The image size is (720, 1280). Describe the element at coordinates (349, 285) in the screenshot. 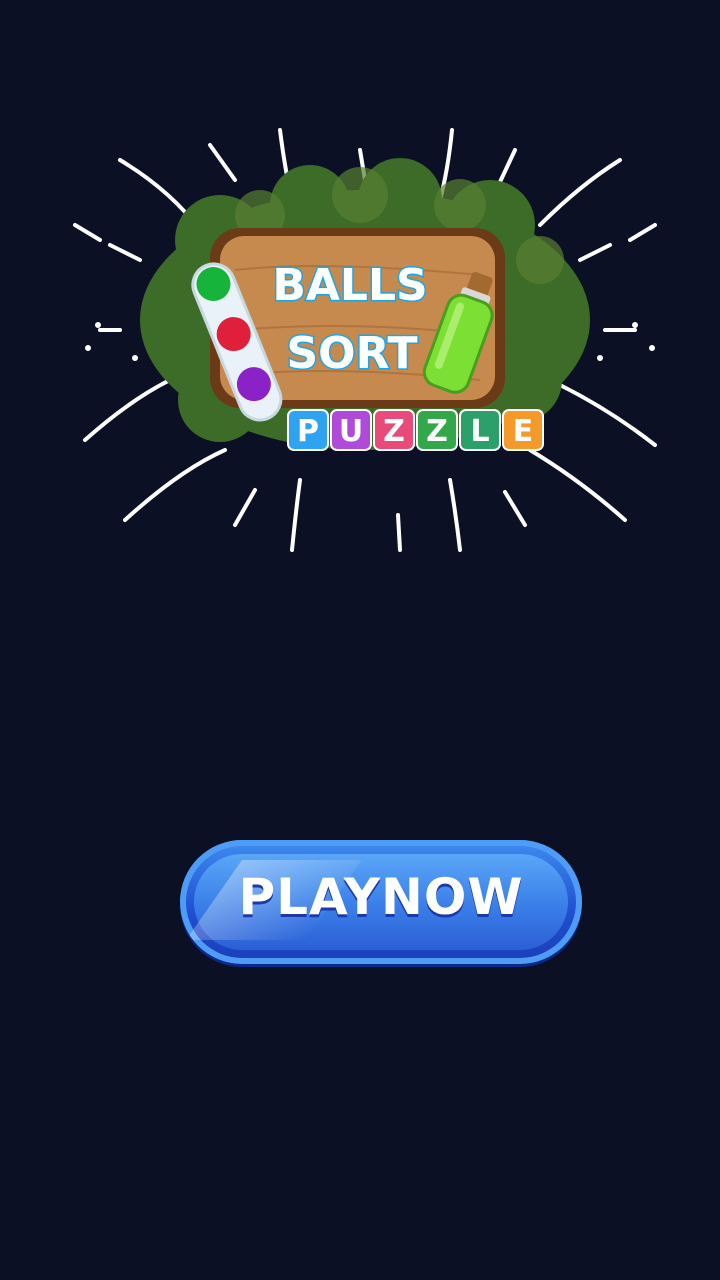

I see `logo-title-line1: BALLS` at that location.